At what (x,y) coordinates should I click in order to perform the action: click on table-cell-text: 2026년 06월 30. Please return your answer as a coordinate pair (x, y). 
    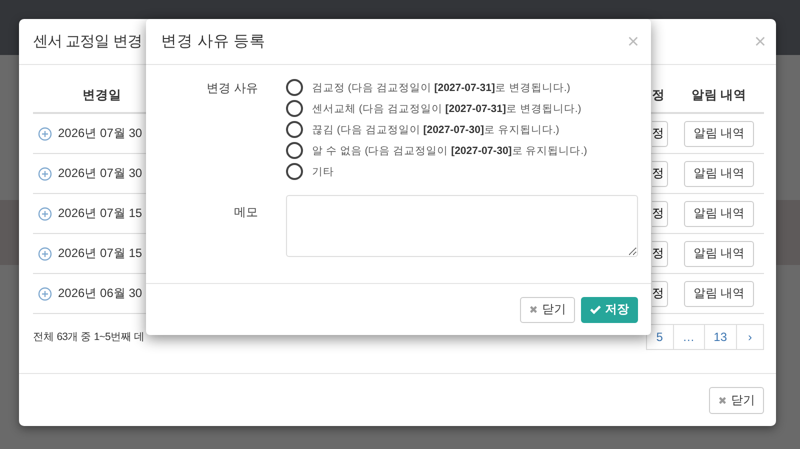
    Looking at the image, I should click on (101, 293).